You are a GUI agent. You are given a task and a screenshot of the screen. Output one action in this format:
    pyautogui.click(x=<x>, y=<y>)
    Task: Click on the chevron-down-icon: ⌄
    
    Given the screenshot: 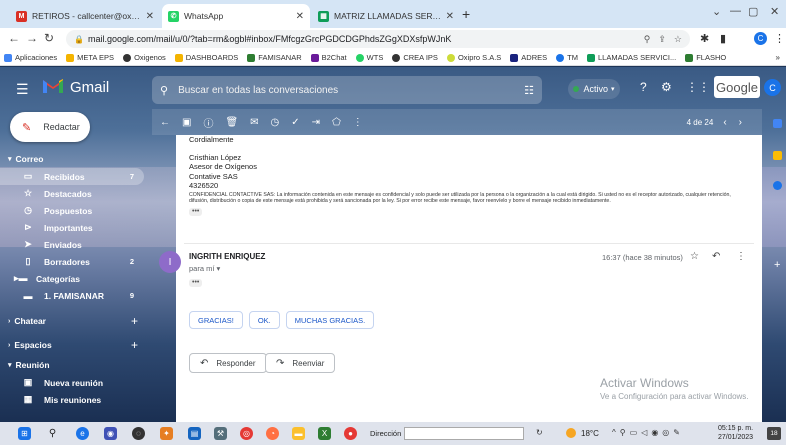 What is the action you would take?
    pyautogui.click(x=716, y=11)
    